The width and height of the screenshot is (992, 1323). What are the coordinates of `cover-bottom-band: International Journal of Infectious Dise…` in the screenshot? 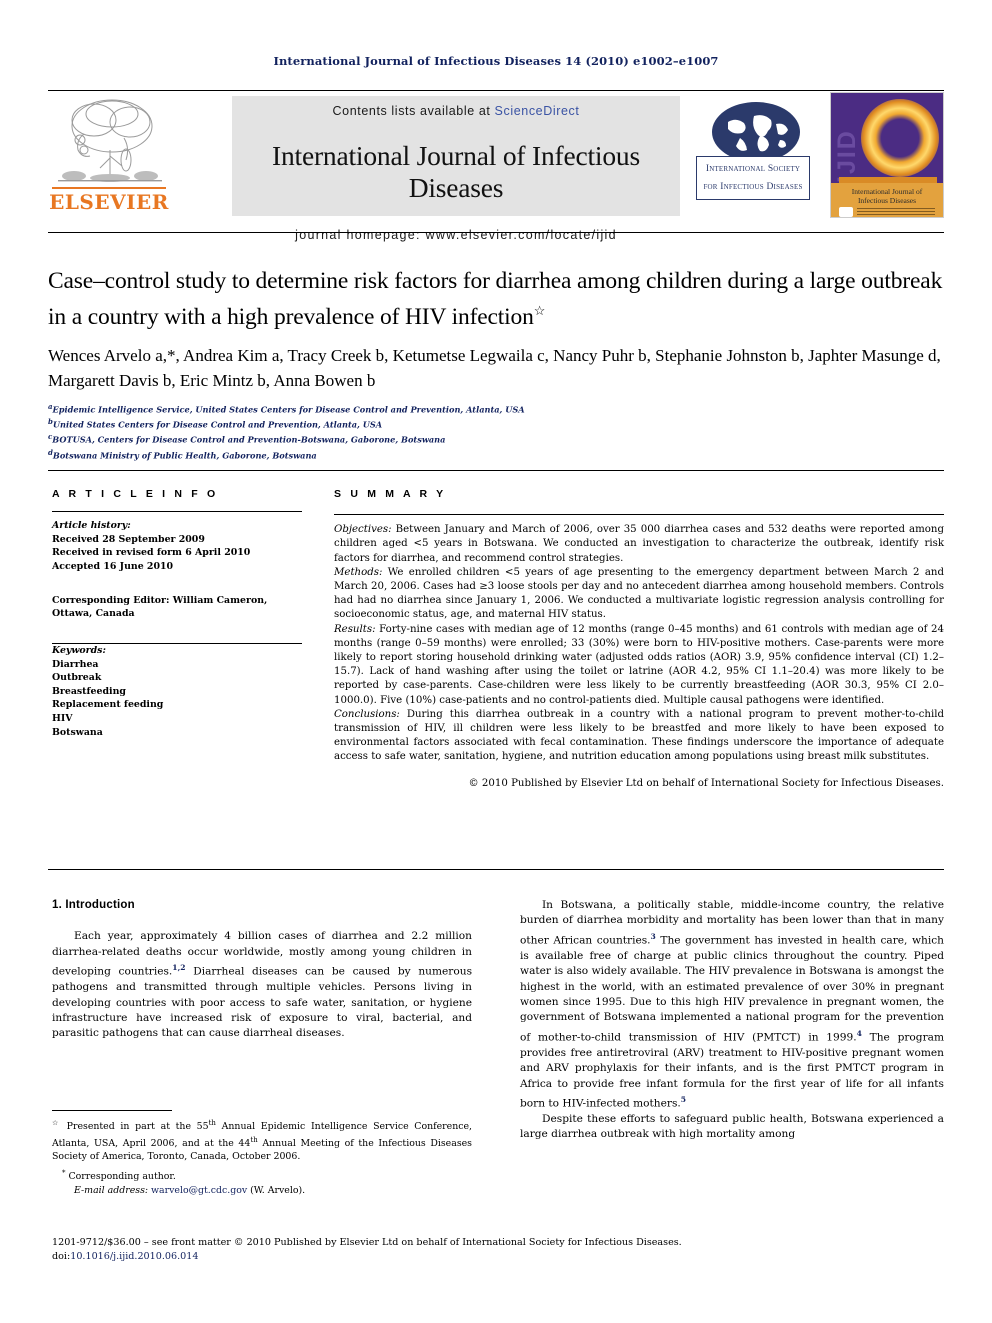 It's located at (887, 200).